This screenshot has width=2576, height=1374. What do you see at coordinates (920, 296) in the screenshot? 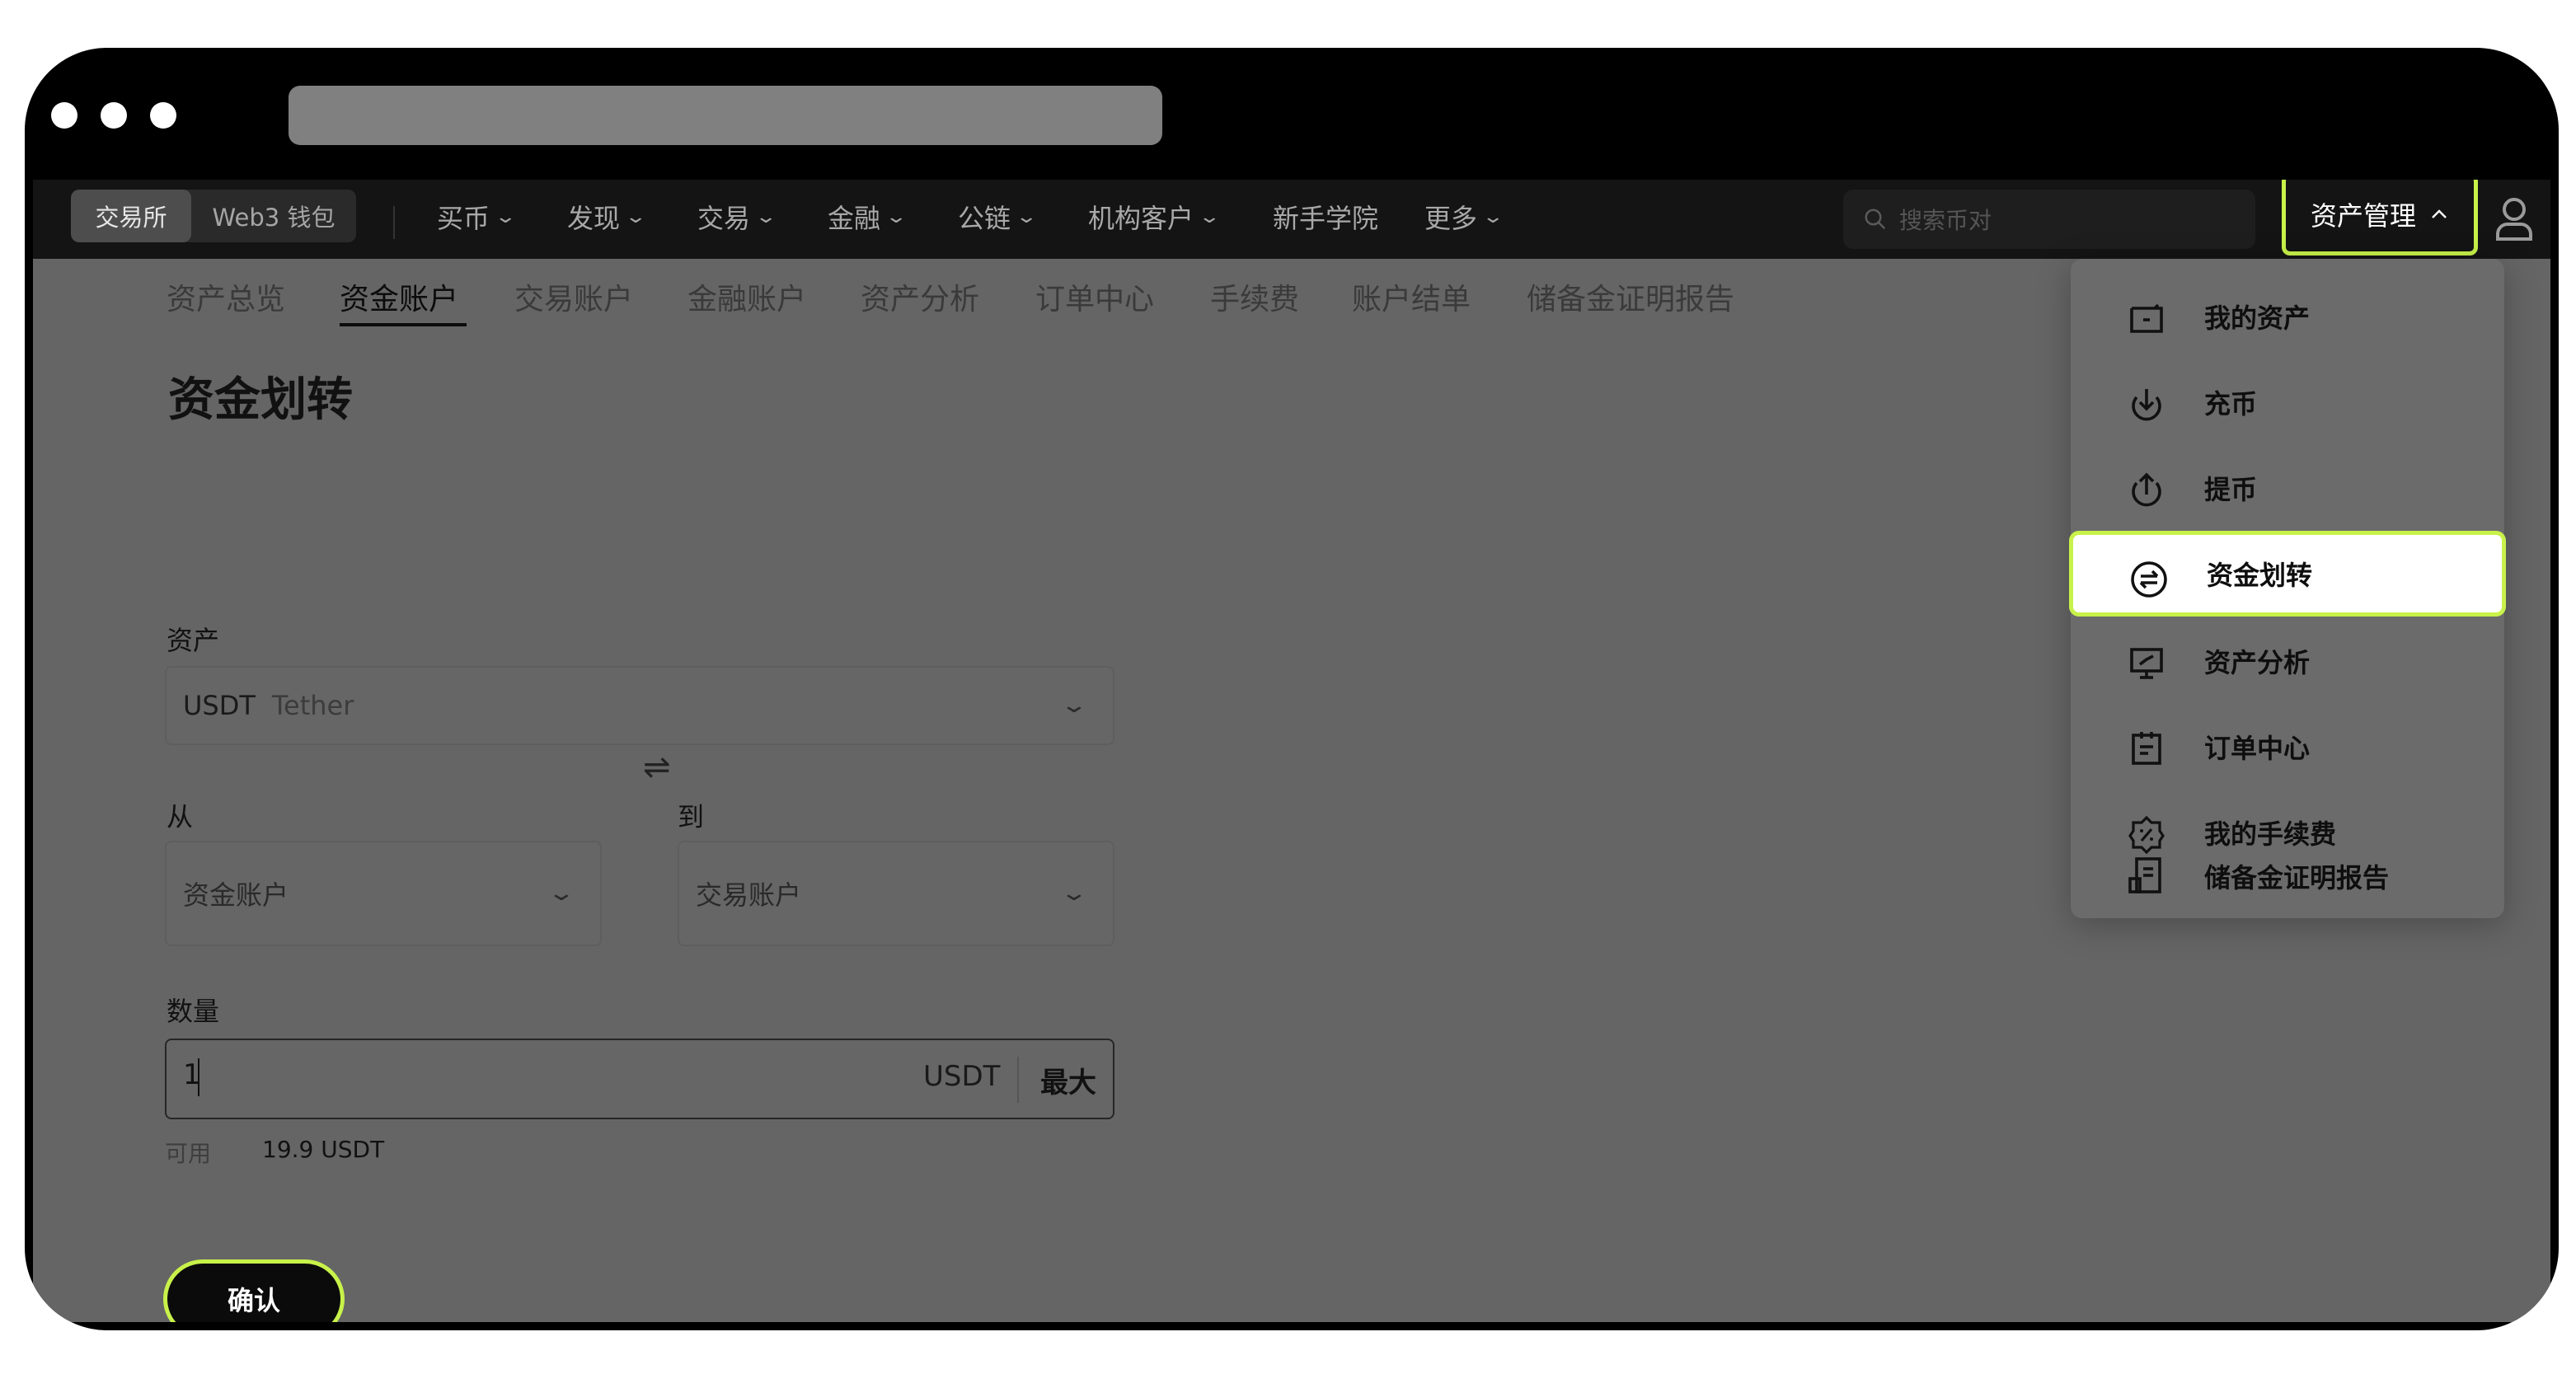
I see `tab-asset-analysis: 资产分析` at bounding box center [920, 296].